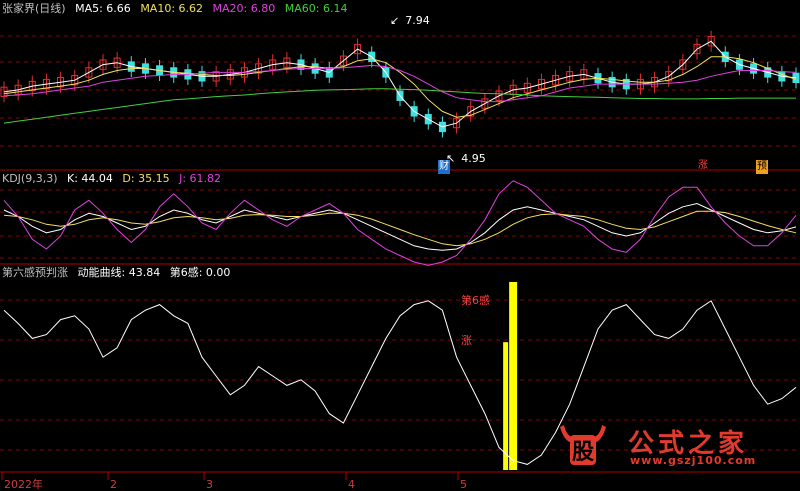 The image size is (800, 491). What do you see at coordinates (35, 272) in the screenshot?
I see `indicator-name: 第六感预判涨` at bounding box center [35, 272].